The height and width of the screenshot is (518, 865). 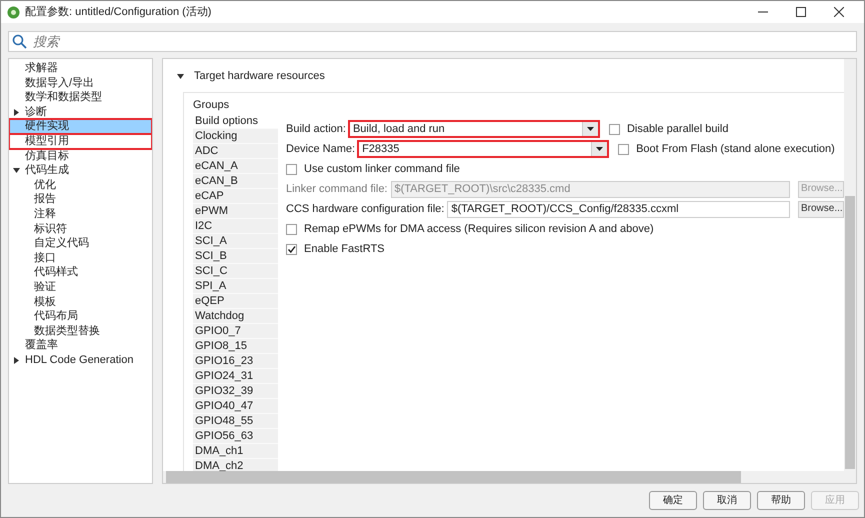 What do you see at coordinates (235, 166) in the screenshot?
I see `group-item: eCAN_A` at bounding box center [235, 166].